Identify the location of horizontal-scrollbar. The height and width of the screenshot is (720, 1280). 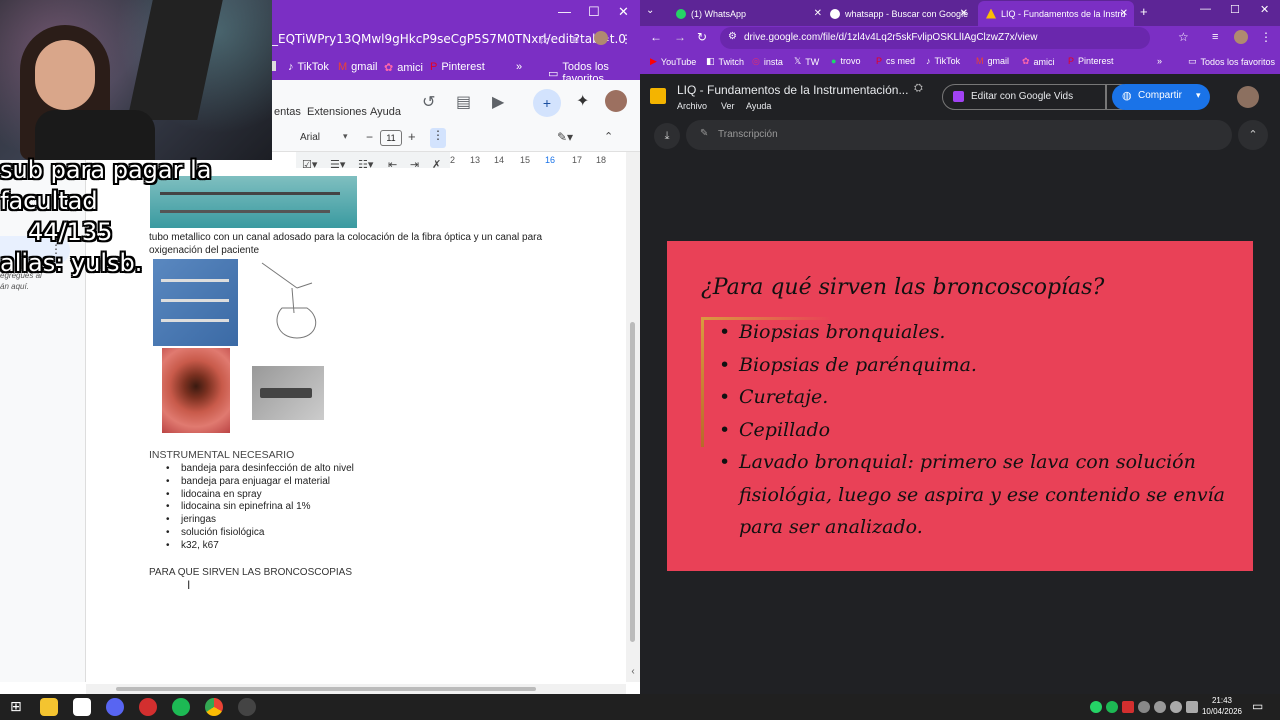
(356, 689).